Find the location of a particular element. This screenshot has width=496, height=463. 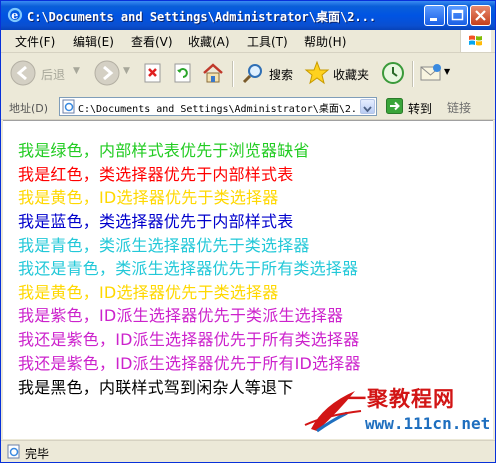

address-dropdown-button is located at coordinates (367, 106).